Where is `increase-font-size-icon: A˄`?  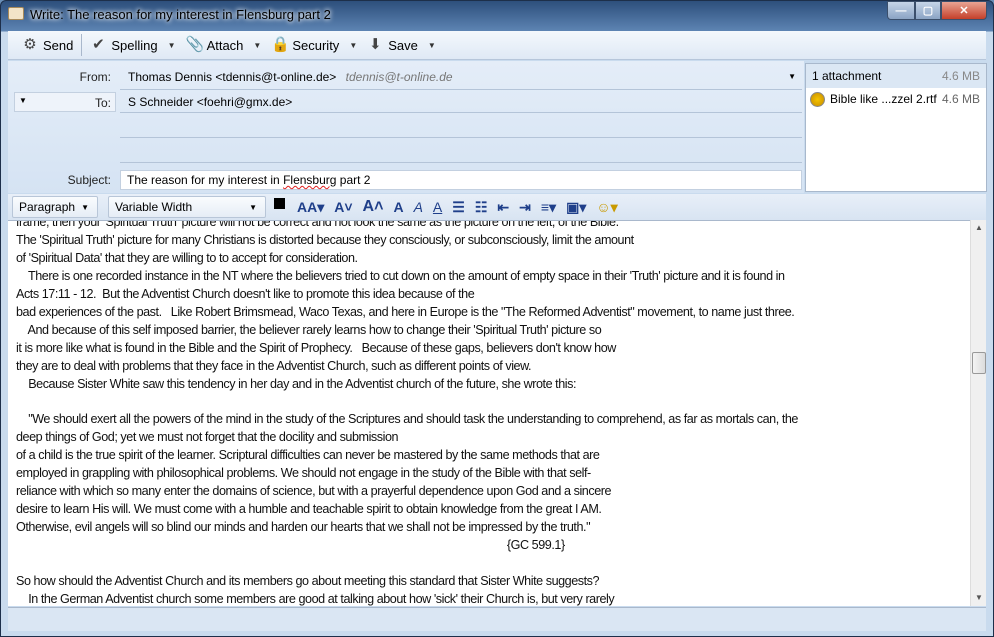
increase-font-size-icon: A˄ is located at coordinates (373, 207).